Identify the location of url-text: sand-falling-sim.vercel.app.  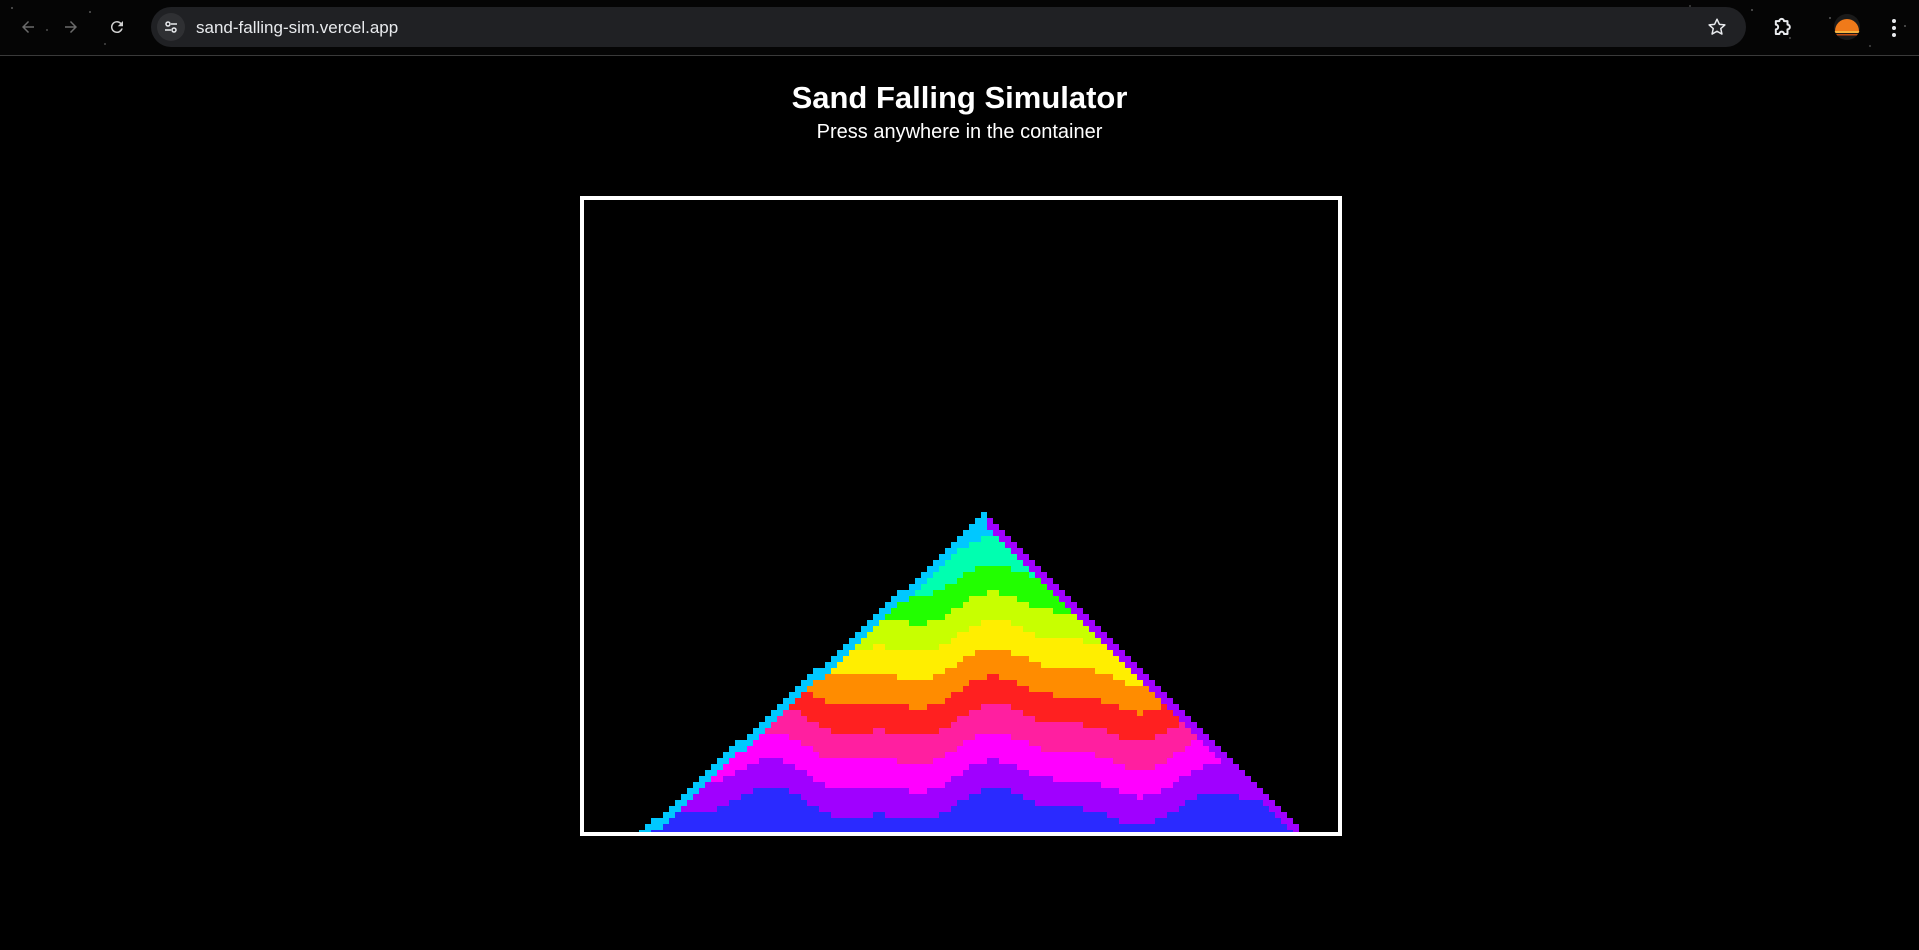
(297, 28).